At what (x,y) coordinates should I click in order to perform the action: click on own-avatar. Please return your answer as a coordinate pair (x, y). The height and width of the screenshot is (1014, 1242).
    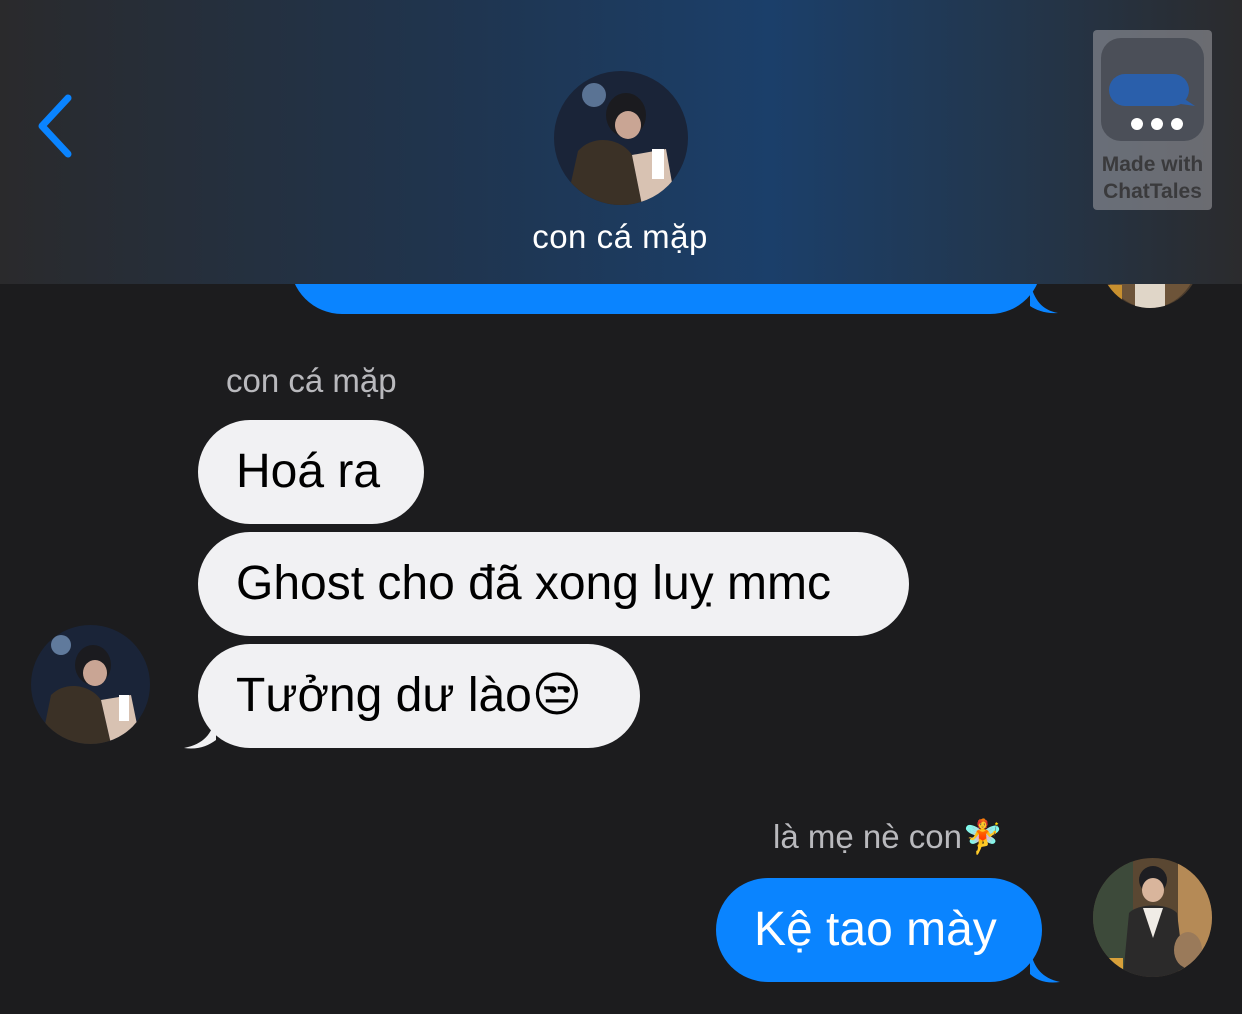
    Looking at the image, I should click on (1152, 917).